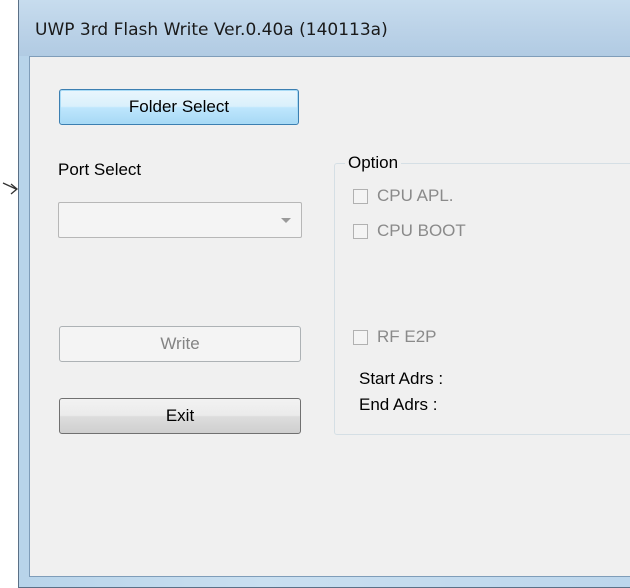  I want to click on cpu-apl-checkbox: CPU APL., so click(403, 196).